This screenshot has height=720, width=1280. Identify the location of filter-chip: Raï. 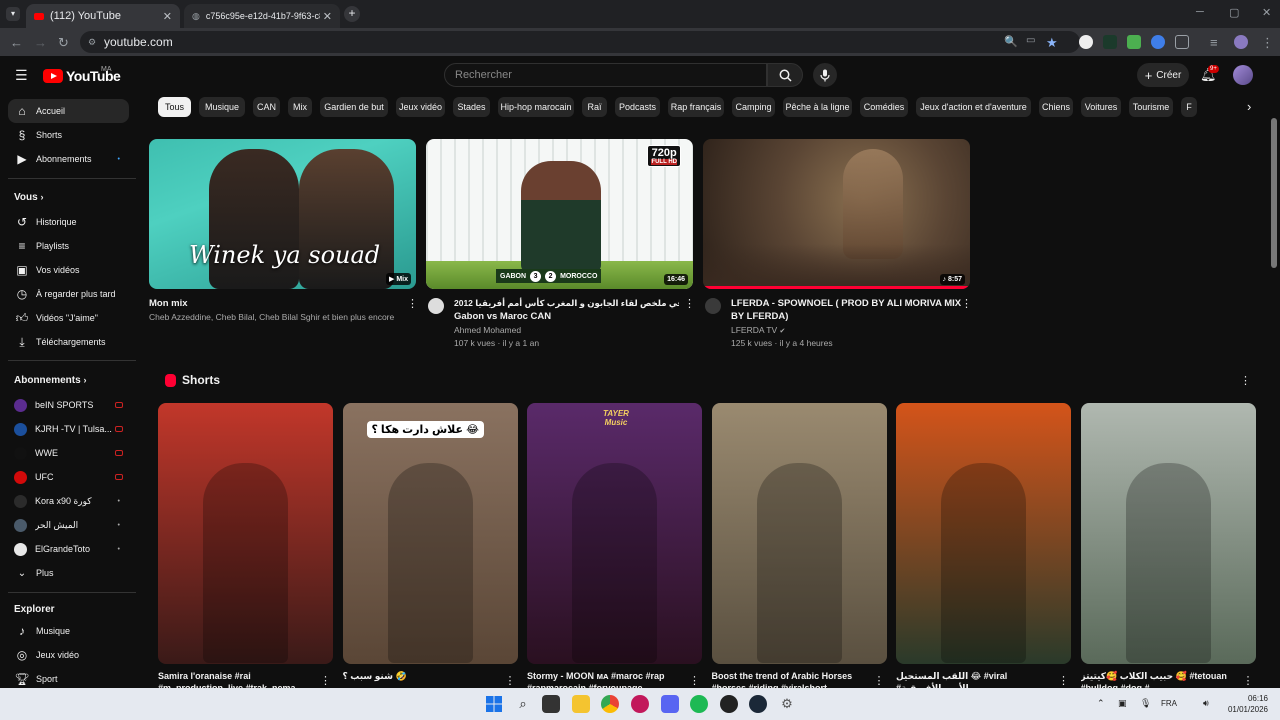
(594, 107).